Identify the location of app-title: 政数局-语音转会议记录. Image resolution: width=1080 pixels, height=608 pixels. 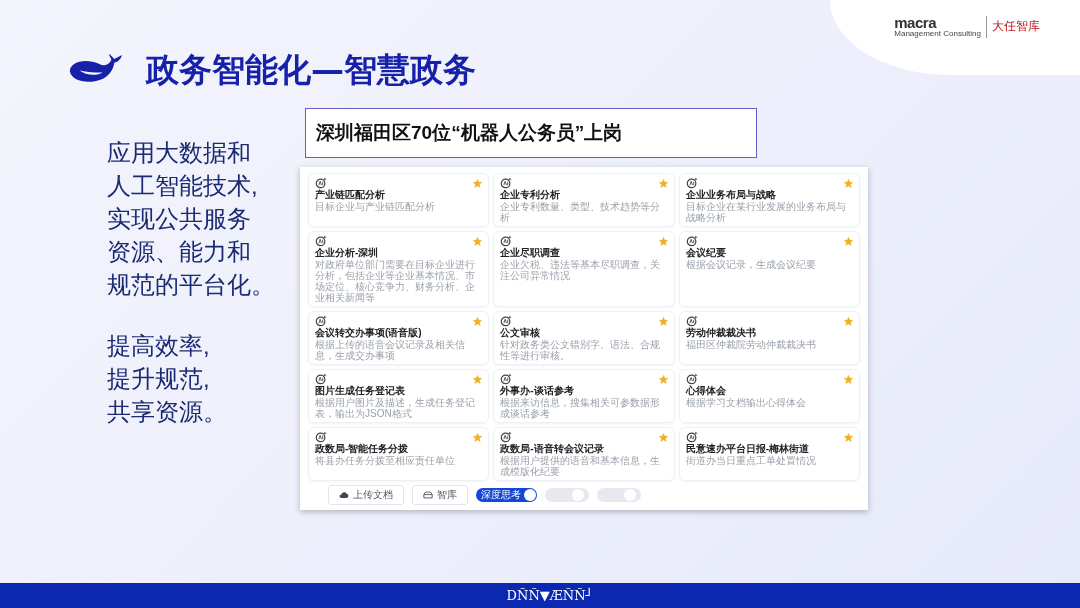
(552, 449).